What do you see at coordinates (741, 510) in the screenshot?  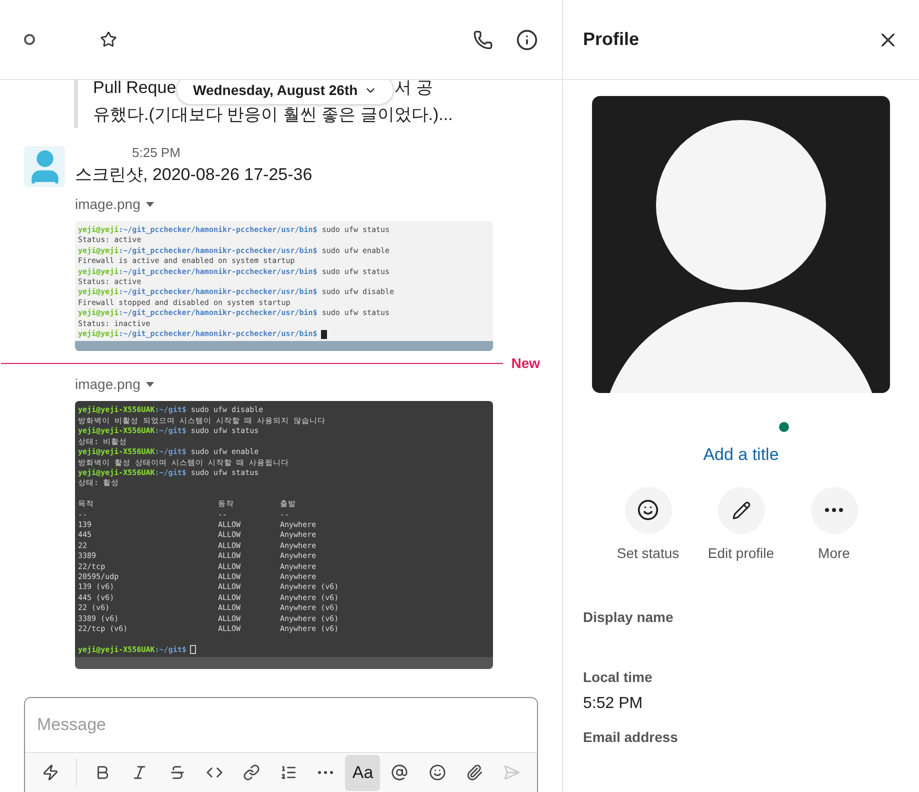 I see `pencil-icon` at bounding box center [741, 510].